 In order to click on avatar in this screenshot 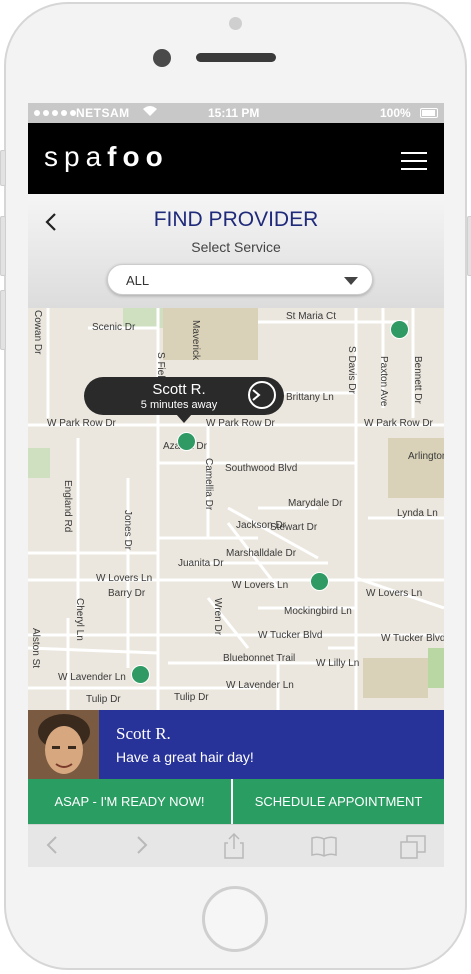, I will do `click(63, 744)`.